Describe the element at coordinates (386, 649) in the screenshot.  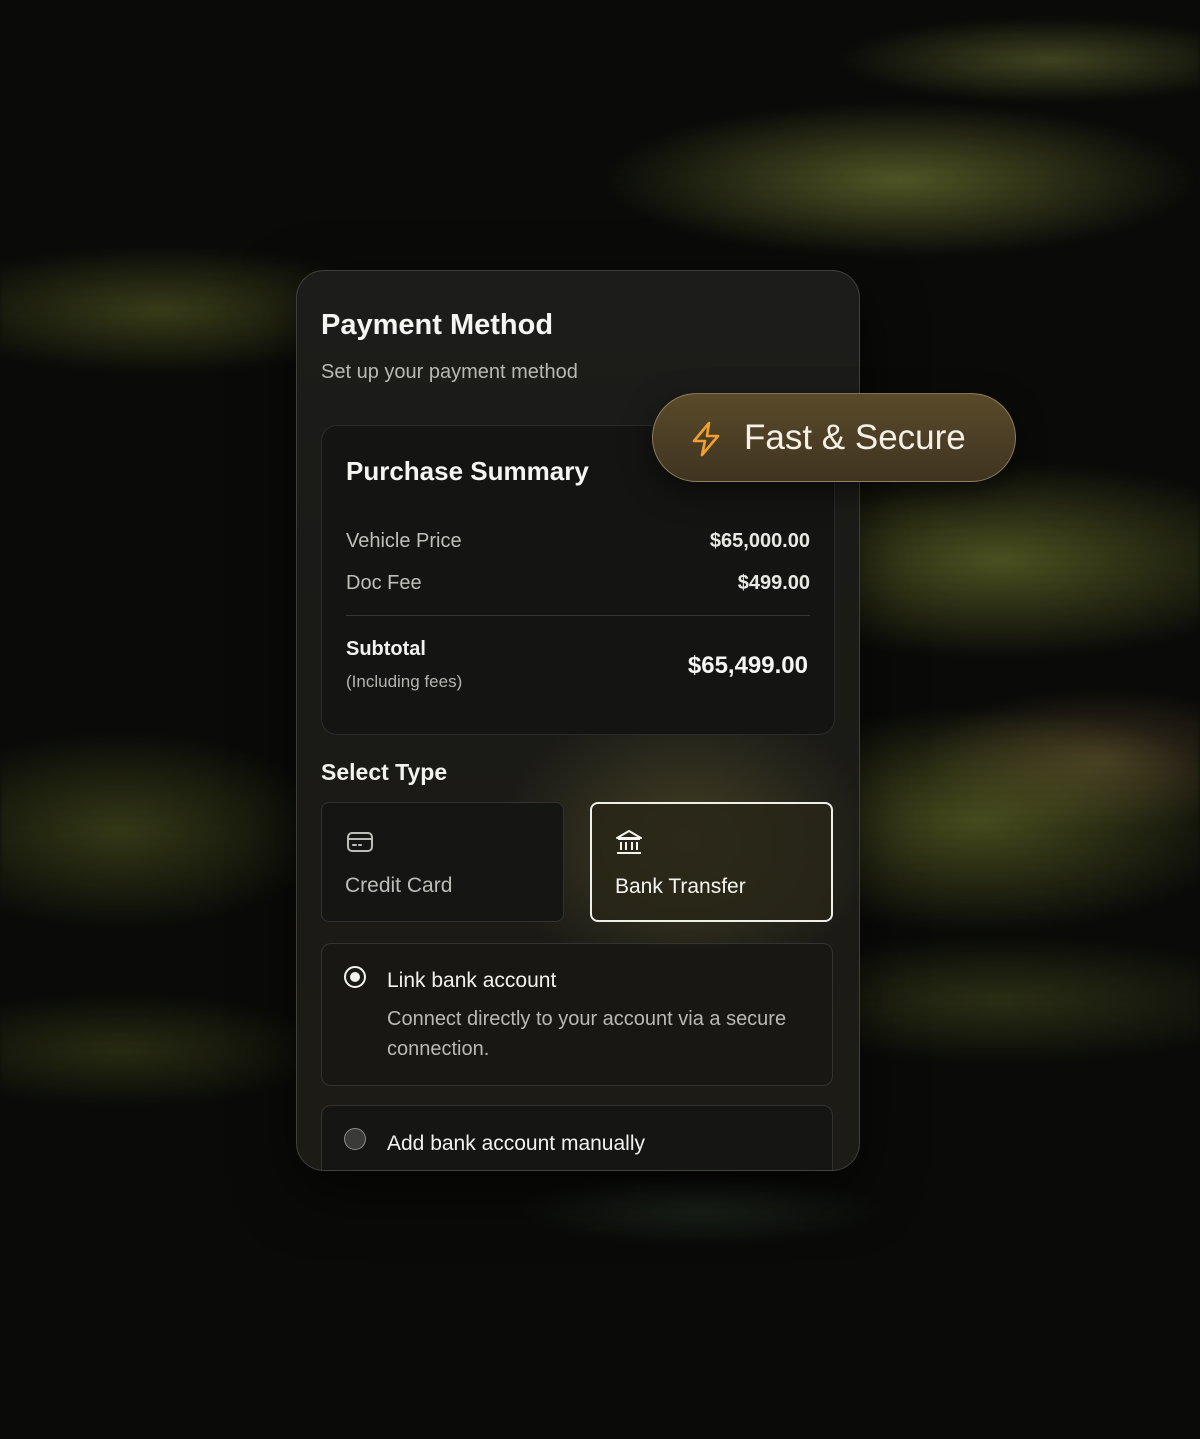
I see `subtotal-label: Subtotal` at that location.